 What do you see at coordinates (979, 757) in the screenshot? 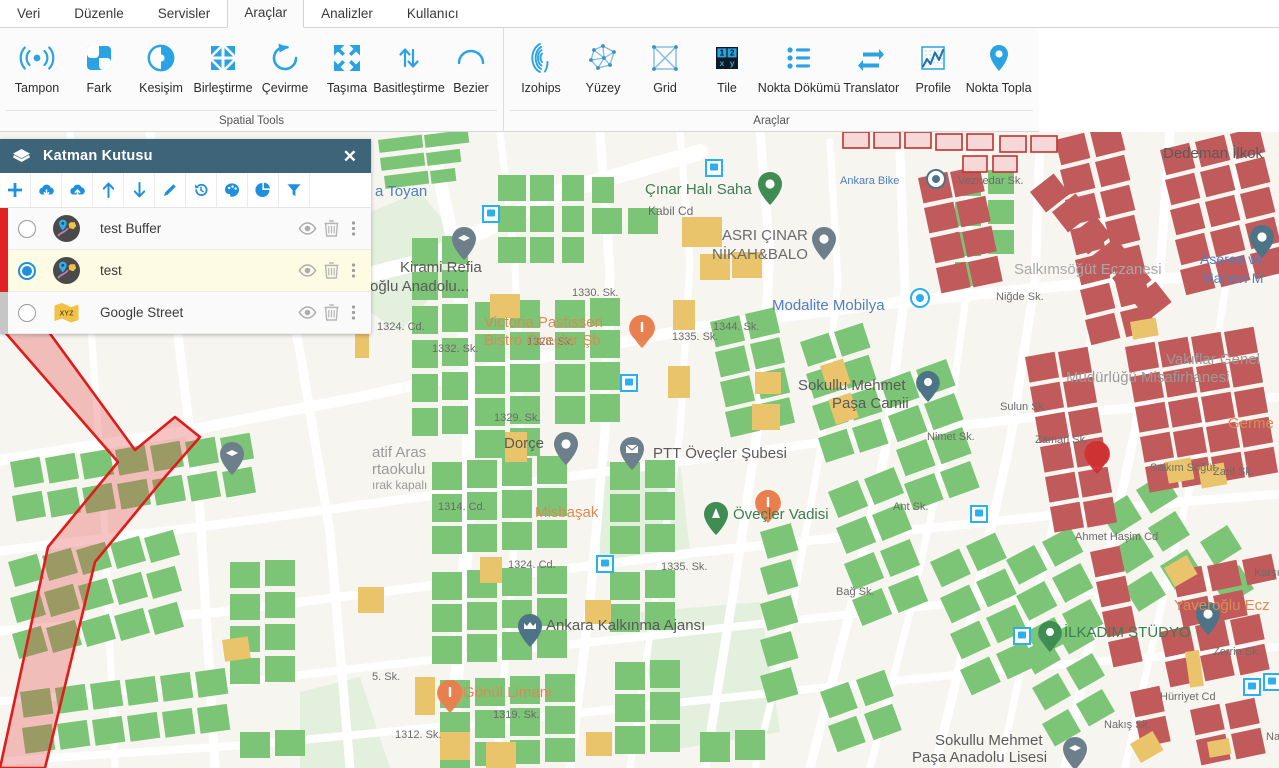
I see `map-label: Paşa Anadolu Lisesi` at bounding box center [979, 757].